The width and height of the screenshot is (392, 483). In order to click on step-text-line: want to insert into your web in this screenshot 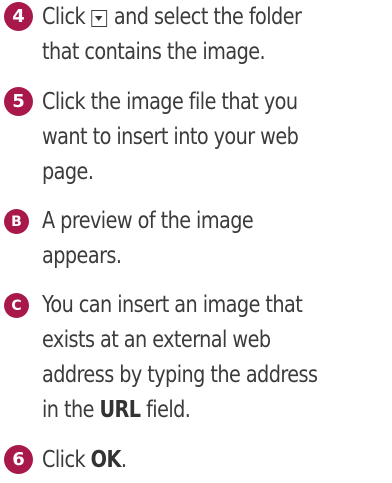, I will do `click(170, 137)`.